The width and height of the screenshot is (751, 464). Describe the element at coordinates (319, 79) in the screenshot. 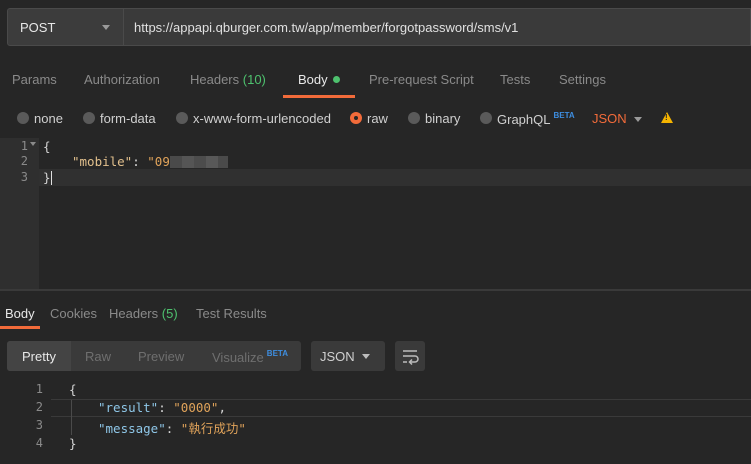

I see `tab-body: Body` at that location.